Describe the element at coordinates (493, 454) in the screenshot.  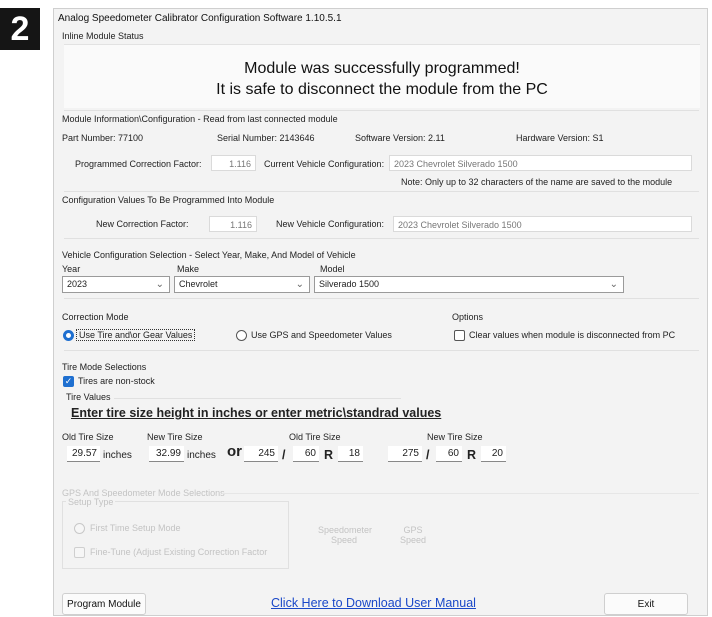
I see `new-tire-rim-input: 20` at that location.